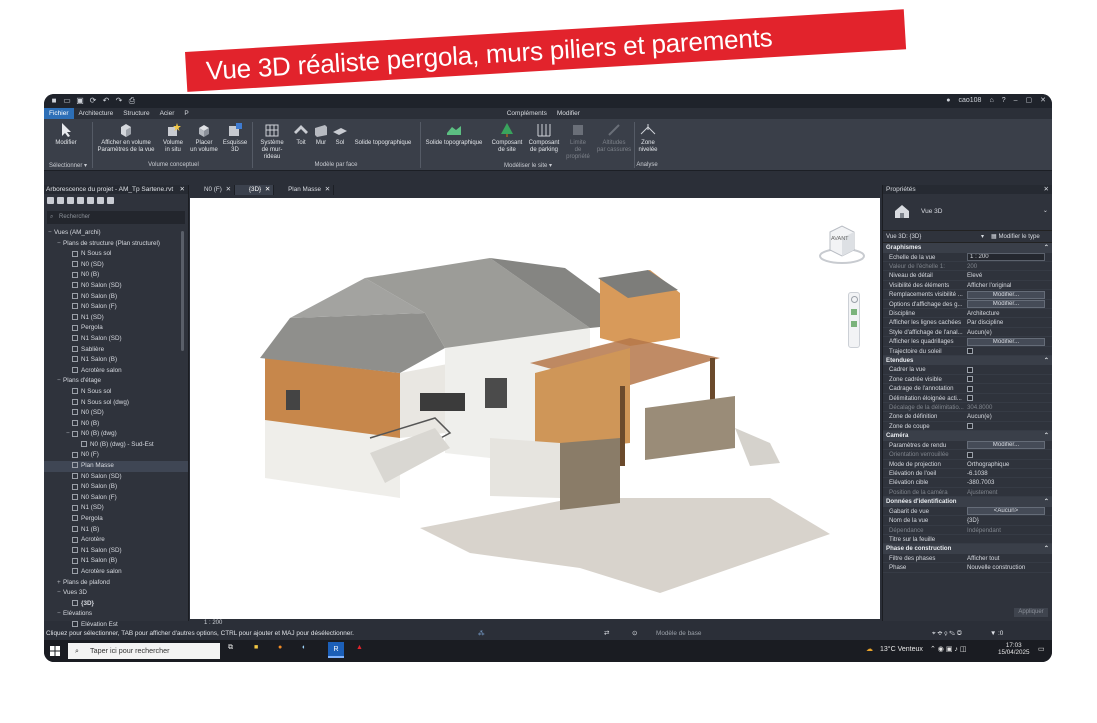 The image size is (1097, 723). What do you see at coordinates (116, 381) in the screenshot?
I see `browser-item: − Plans d'étage` at bounding box center [116, 381].